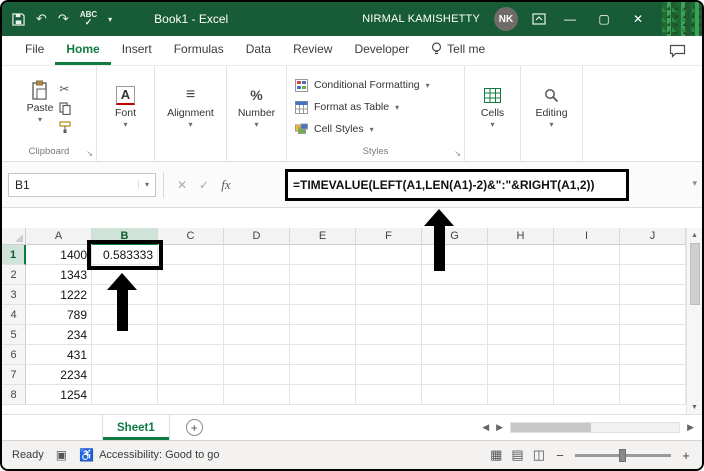 The height and width of the screenshot is (471, 704). What do you see at coordinates (570, 19) in the screenshot?
I see `minimize-button: —` at bounding box center [570, 19].